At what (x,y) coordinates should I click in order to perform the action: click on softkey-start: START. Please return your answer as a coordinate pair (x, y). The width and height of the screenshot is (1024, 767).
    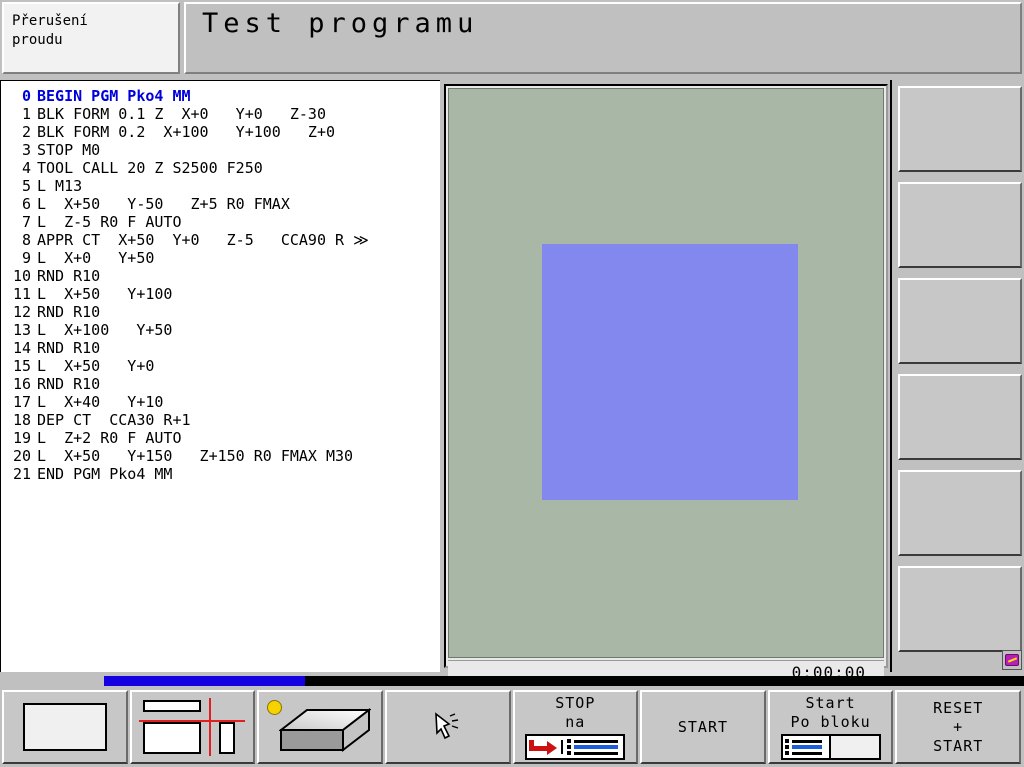
    Looking at the image, I should click on (703, 727).